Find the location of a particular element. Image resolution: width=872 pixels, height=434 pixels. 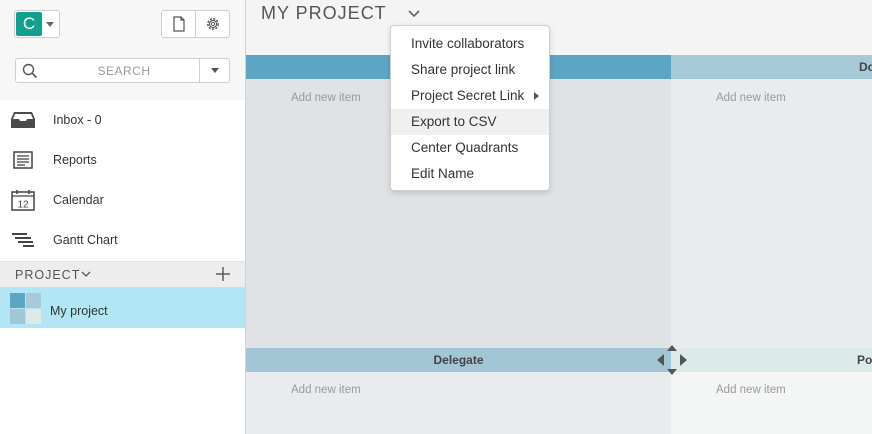

quadrant-header: Delegate is located at coordinates (458, 360).